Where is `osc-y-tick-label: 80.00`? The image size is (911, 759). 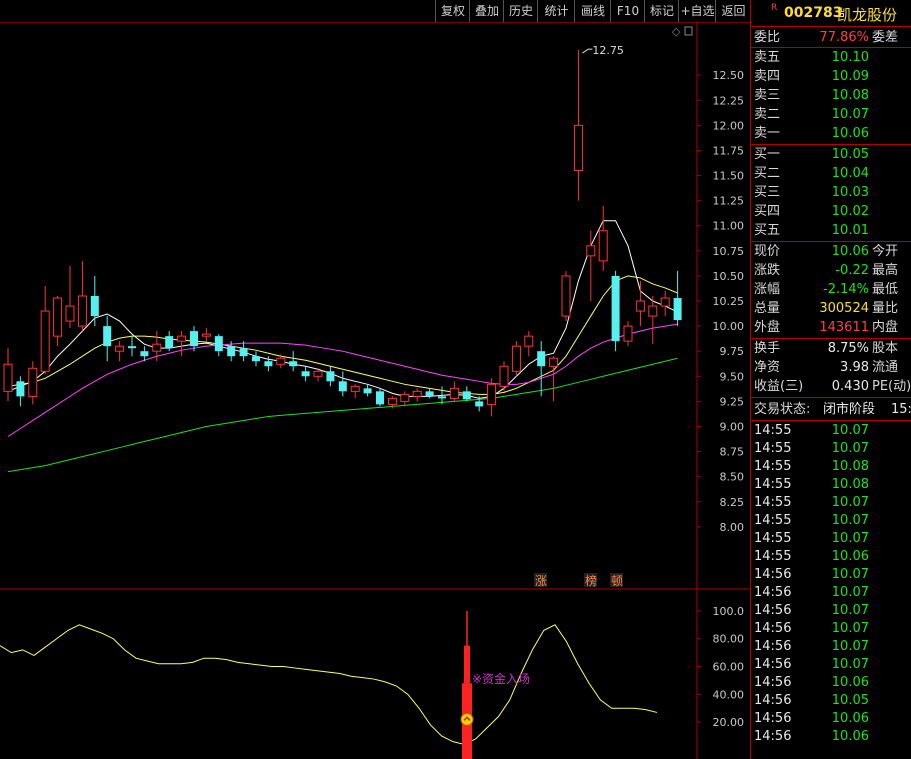
osc-y-tick-label: 80.00 is located at coordinates (729, 639).